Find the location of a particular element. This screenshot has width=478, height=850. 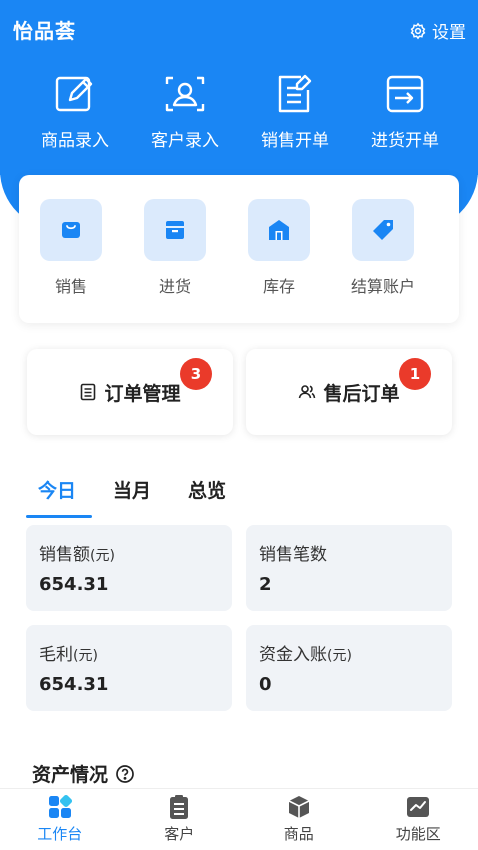

order-count-badge: 3 is located at coordinates (196, 374).